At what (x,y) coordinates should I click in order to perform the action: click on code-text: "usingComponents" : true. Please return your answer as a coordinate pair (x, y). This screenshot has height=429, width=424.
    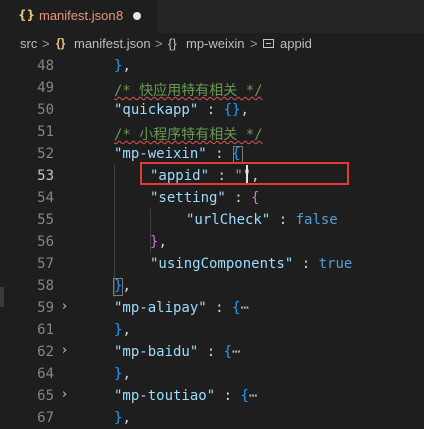
    Looking at the image, I should click on (251, 264).